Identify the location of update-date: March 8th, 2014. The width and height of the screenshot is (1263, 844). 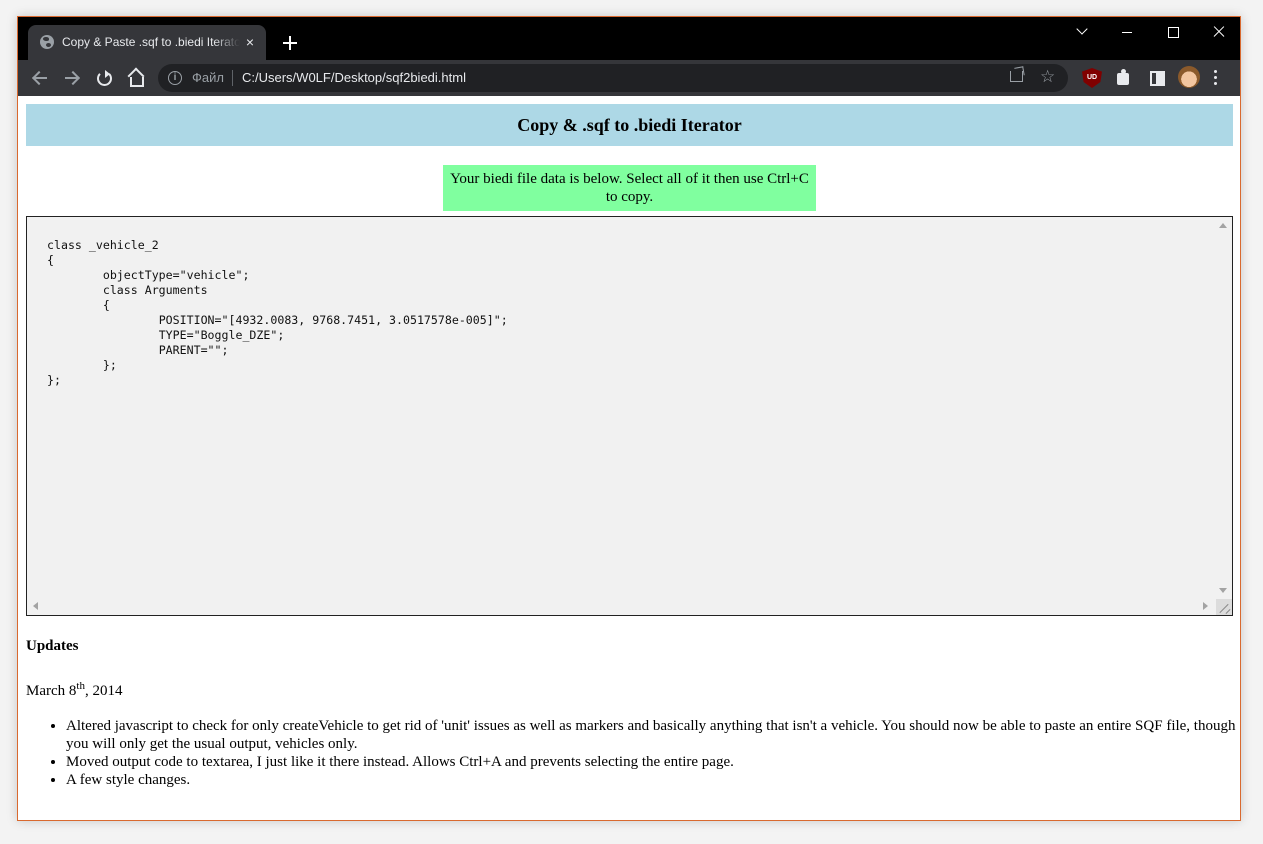
(74, 690).